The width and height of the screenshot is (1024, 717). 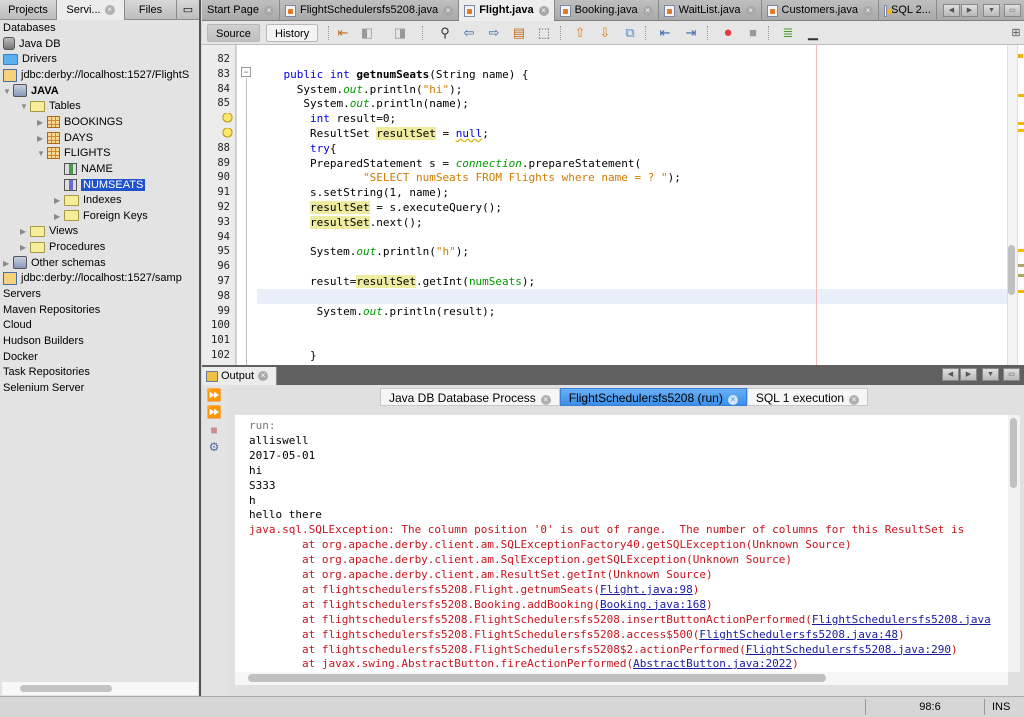 What do you see at coordinates (227, 133) in the screenshot?
I see `warning-bulb-icon` at bounding box center [227, 133].